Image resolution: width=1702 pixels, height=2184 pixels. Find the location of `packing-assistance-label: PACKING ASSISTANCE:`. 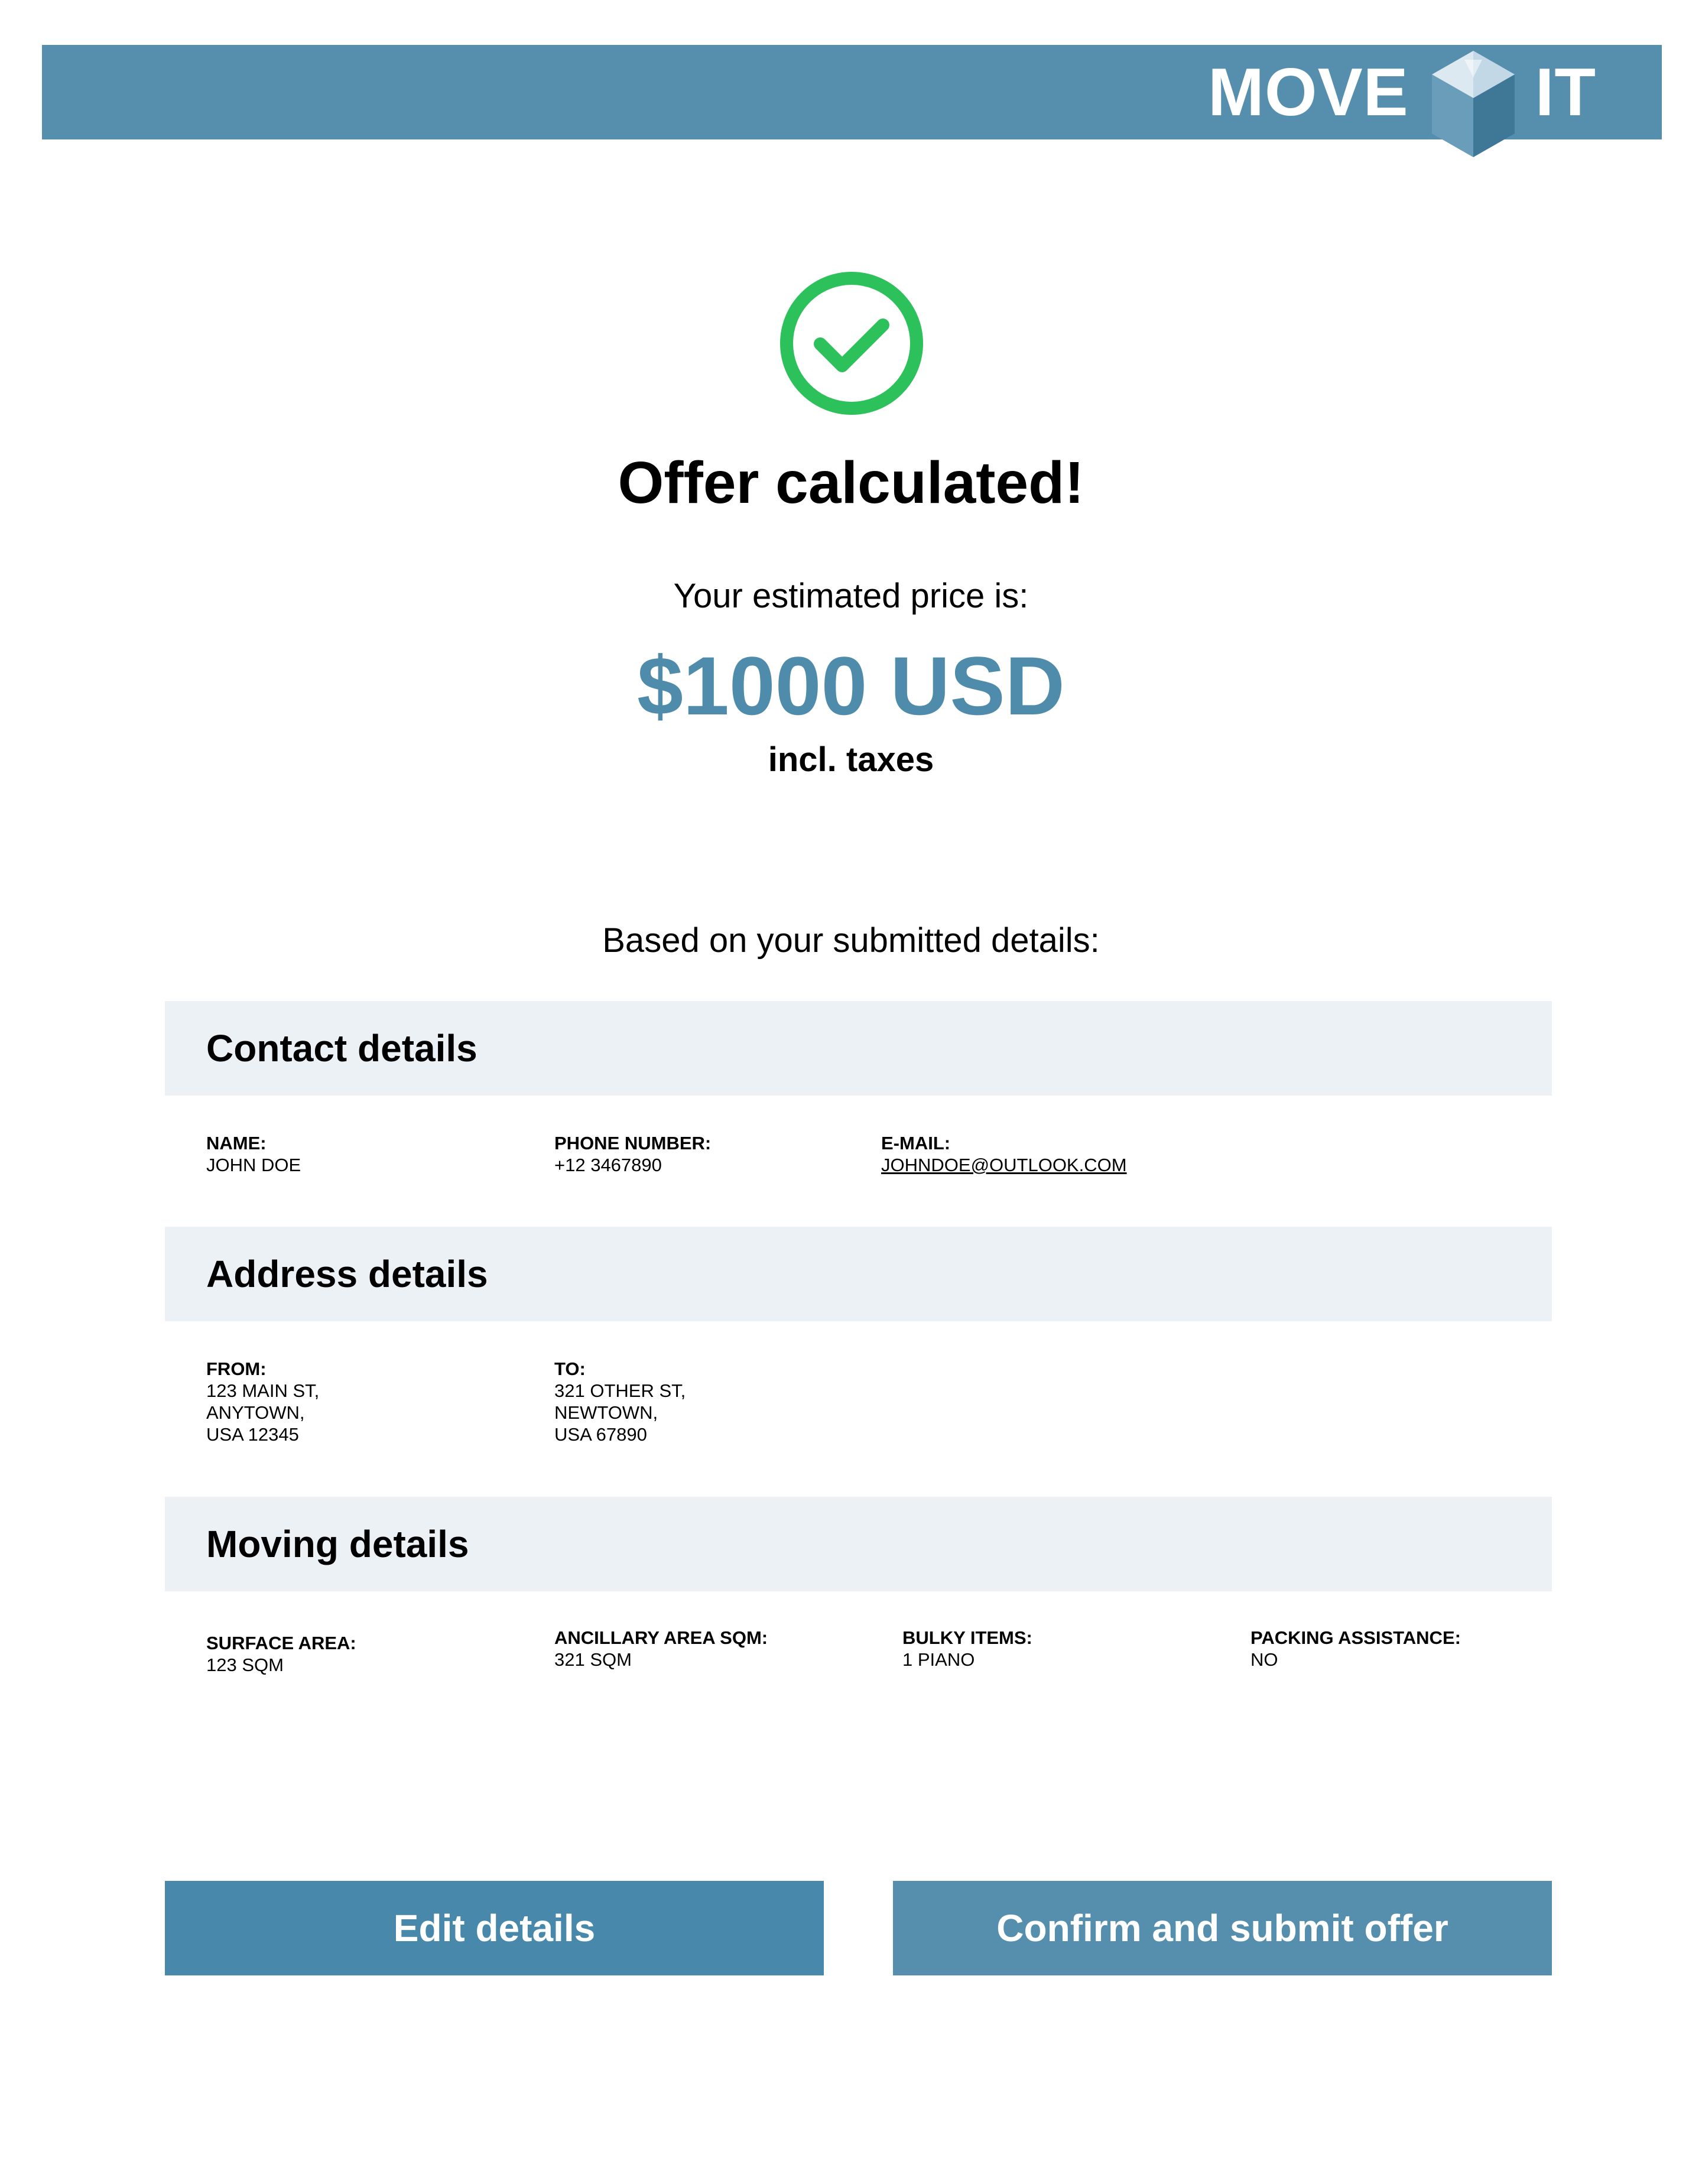

packing-assistance-label: PACKING ASSISTANCE: is located at coordinates (1355, 1637).